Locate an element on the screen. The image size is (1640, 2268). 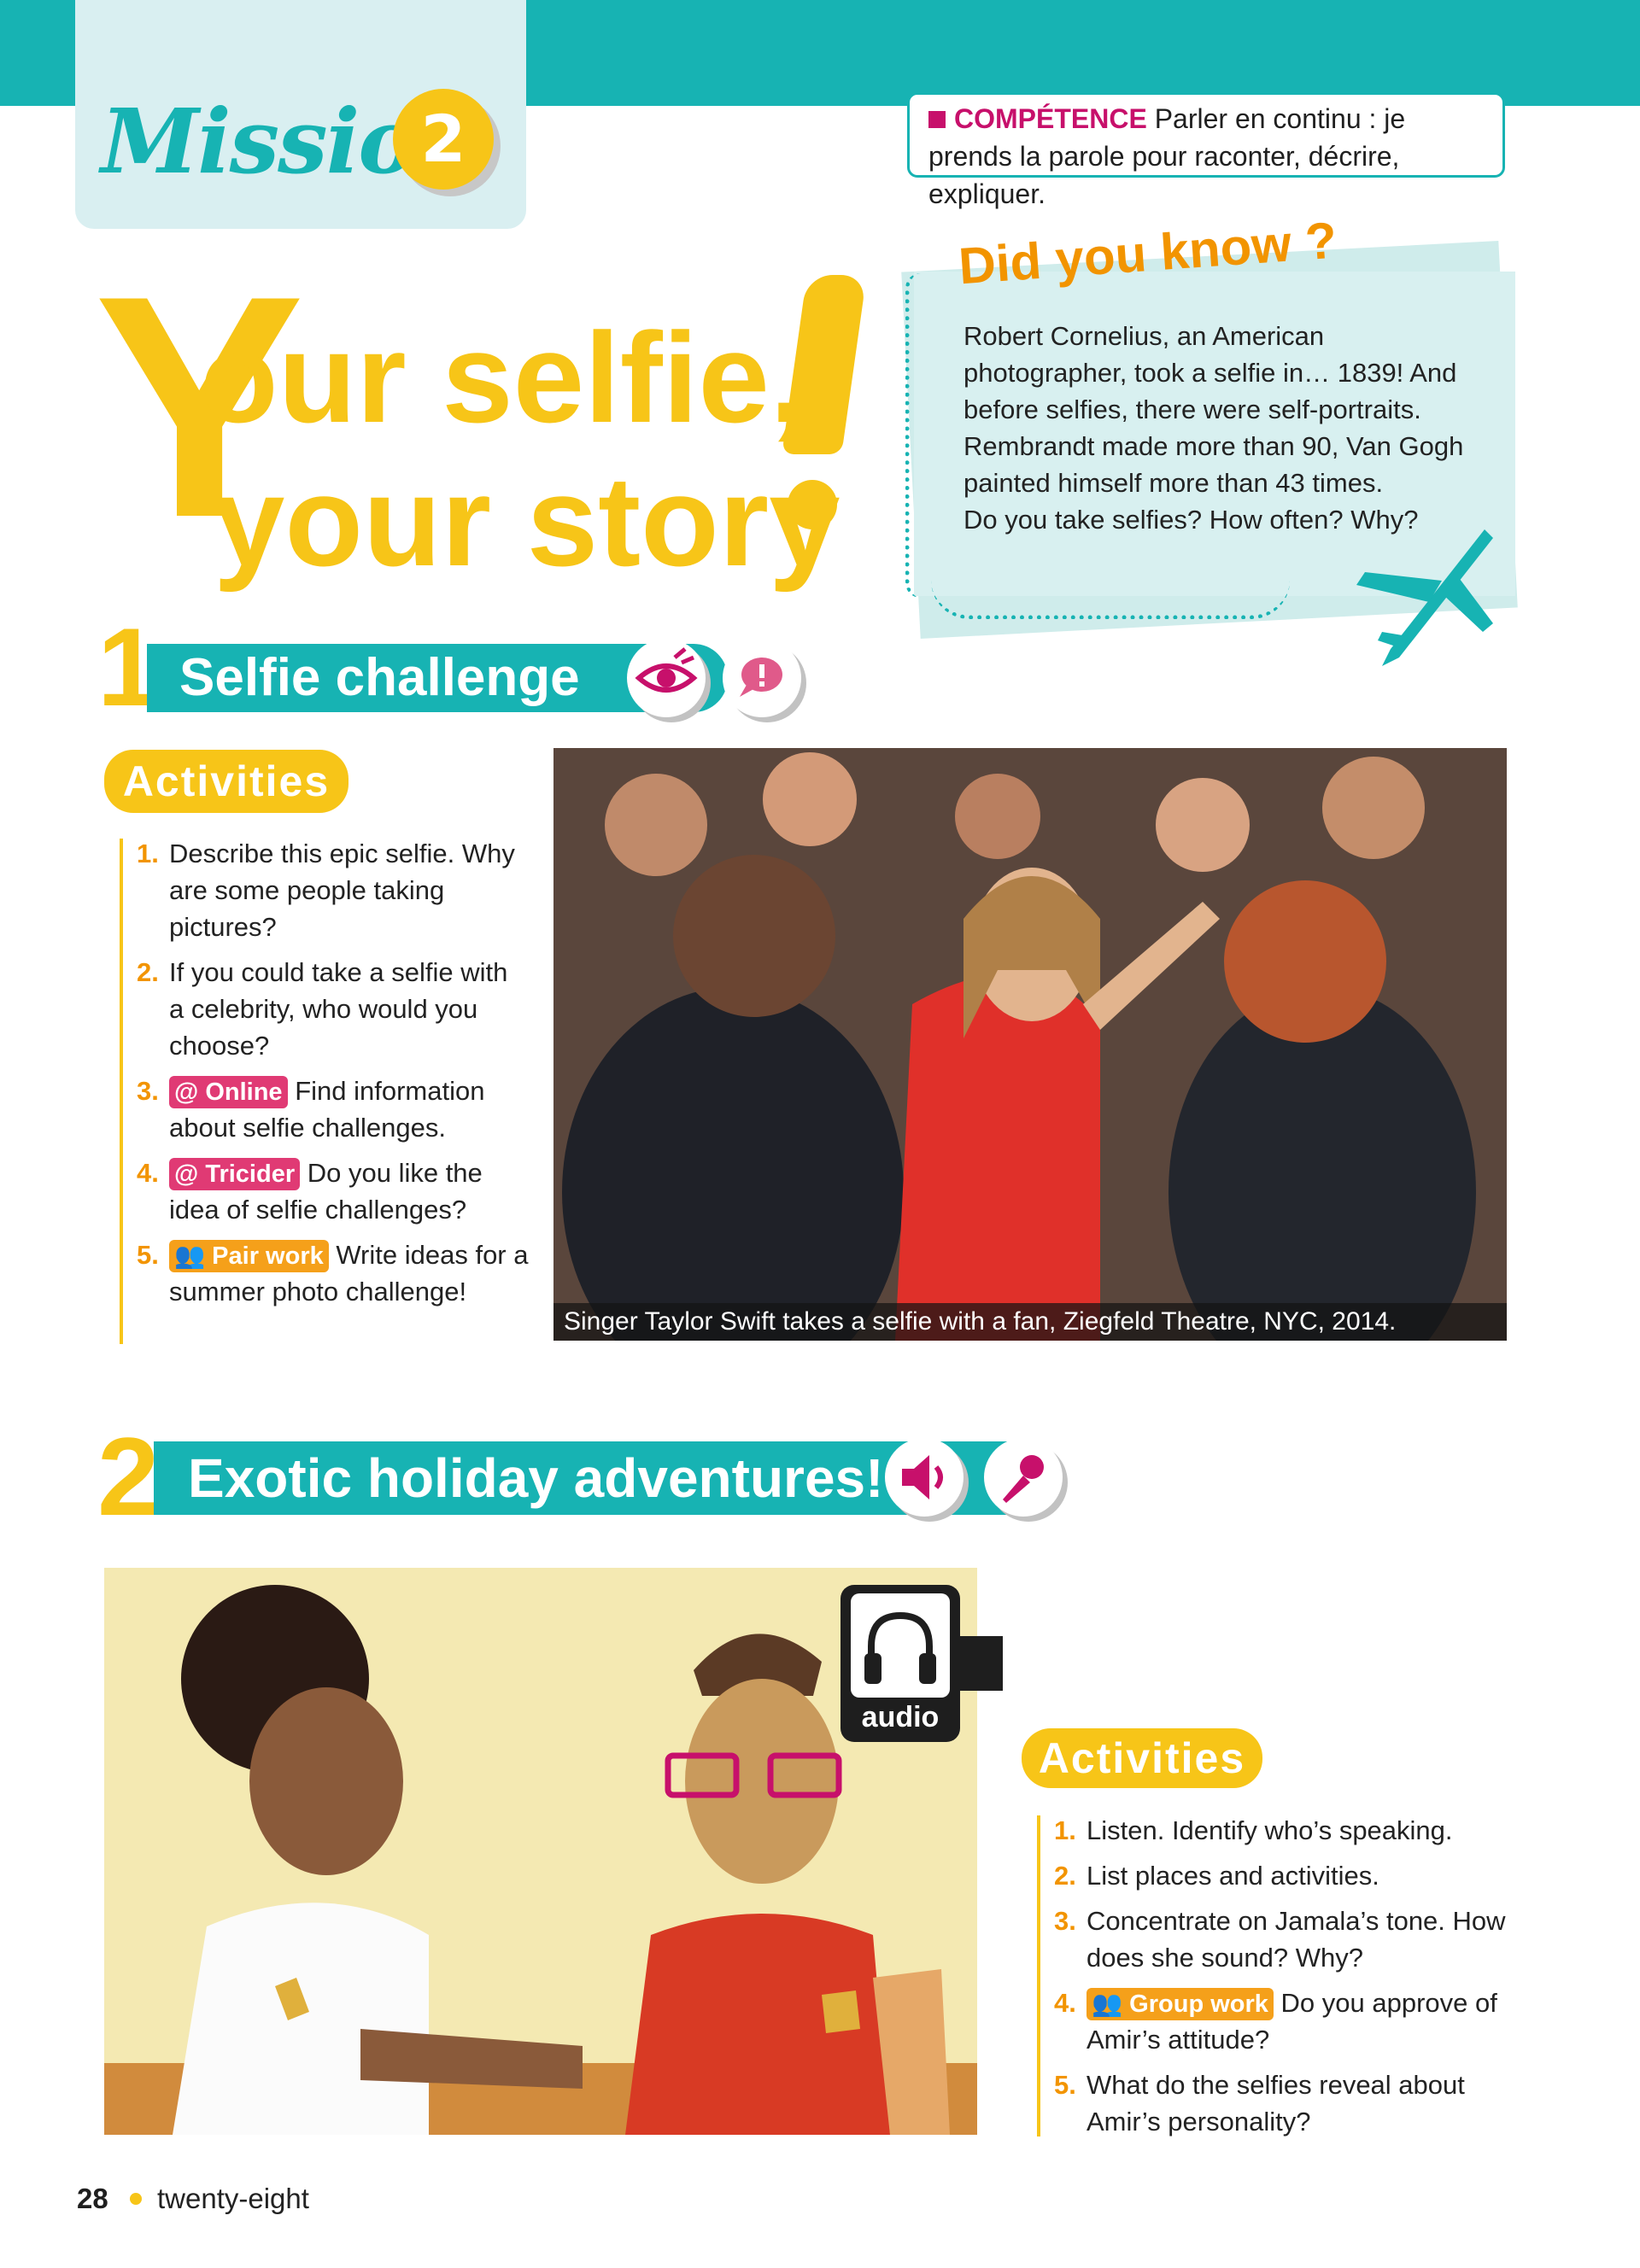
speaker-icon-badge is located at coordinates (924, 1477).